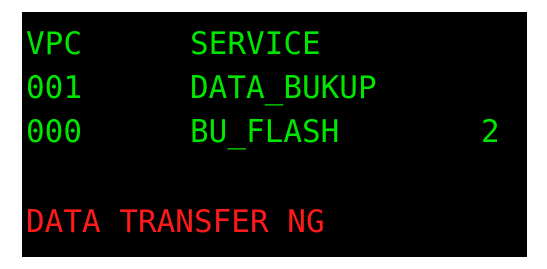 The width and height of the screenshot is (547, 269). I want to click on header-vpc: VPC, so click(54, 44).